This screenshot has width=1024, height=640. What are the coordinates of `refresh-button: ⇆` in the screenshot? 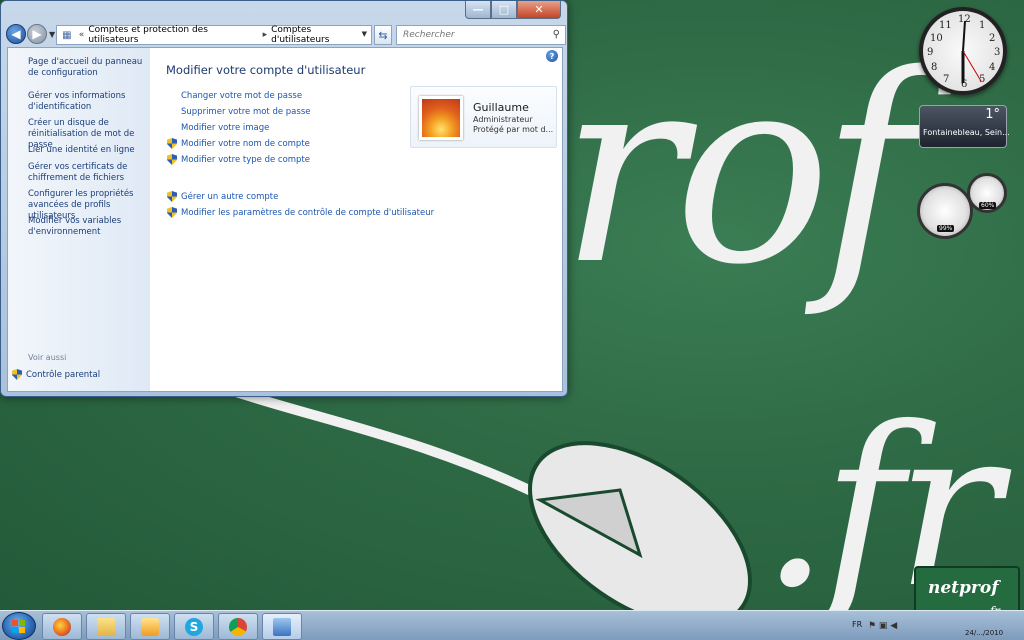 It's located at (383, 35).